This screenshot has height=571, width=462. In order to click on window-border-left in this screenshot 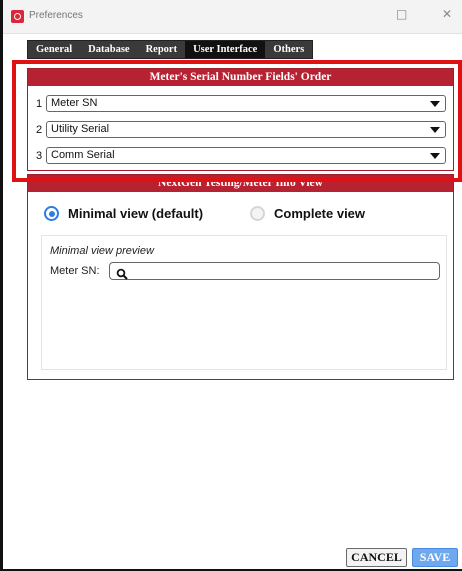, I will do `click(1, 285)`.